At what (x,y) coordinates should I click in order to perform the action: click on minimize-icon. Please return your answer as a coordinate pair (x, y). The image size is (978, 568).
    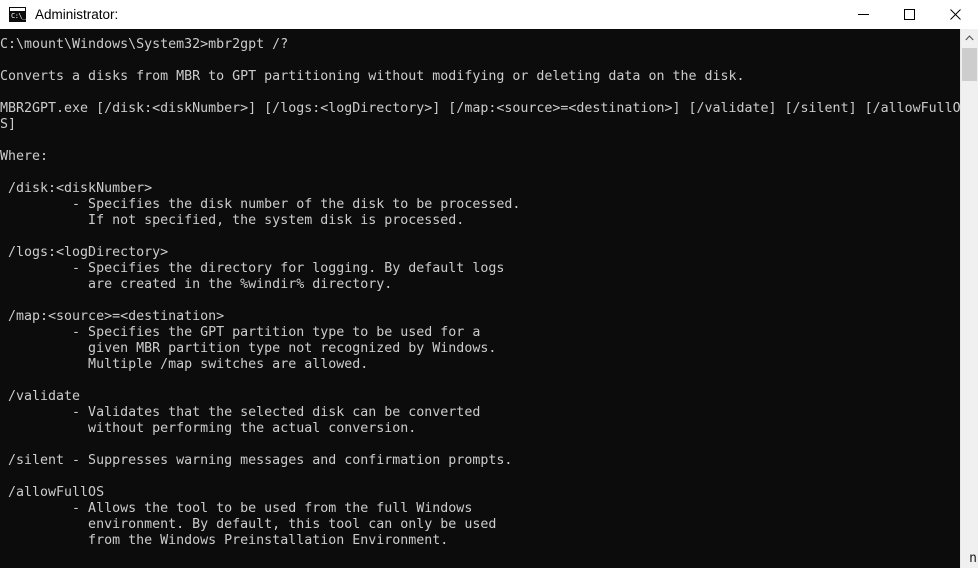
    Looking at the image, I should click on (863, 14).